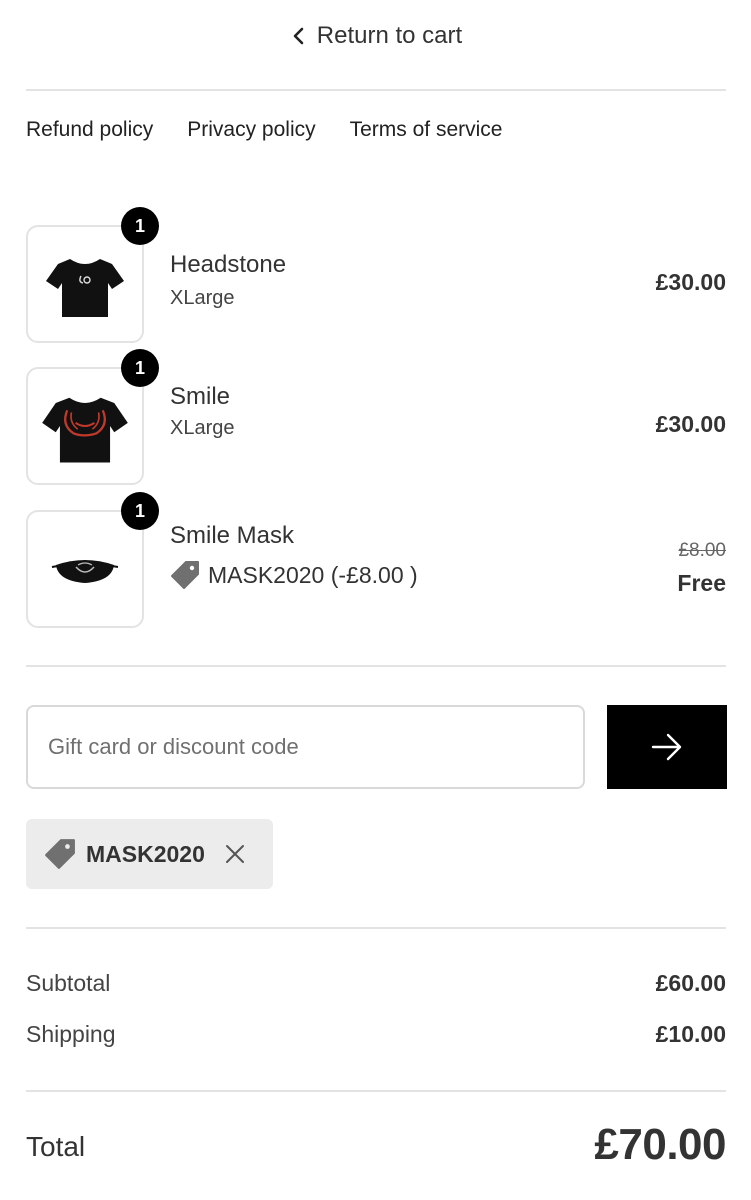 Image resolution: width=751 pixels, height=1200 pixels. Describe the element at coordinates (68, 983) in the screenshot. I see `subtotal-label: Subtotal` at that location.